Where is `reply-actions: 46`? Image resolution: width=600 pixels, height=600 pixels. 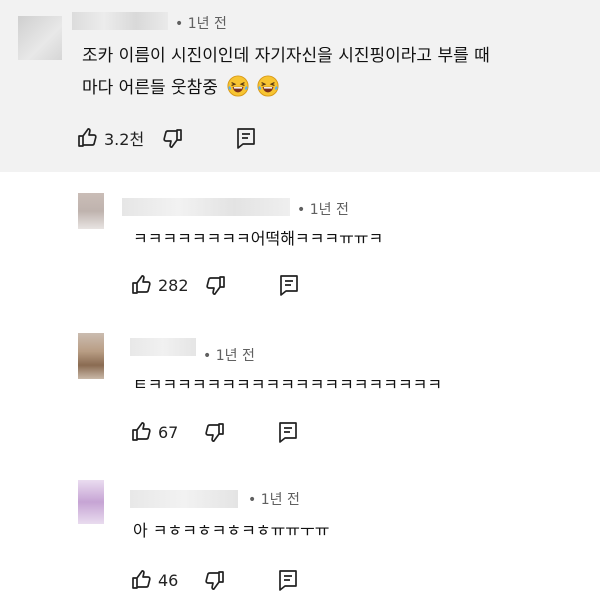
reply-actions: 46 is located at coordinates (215, 580).